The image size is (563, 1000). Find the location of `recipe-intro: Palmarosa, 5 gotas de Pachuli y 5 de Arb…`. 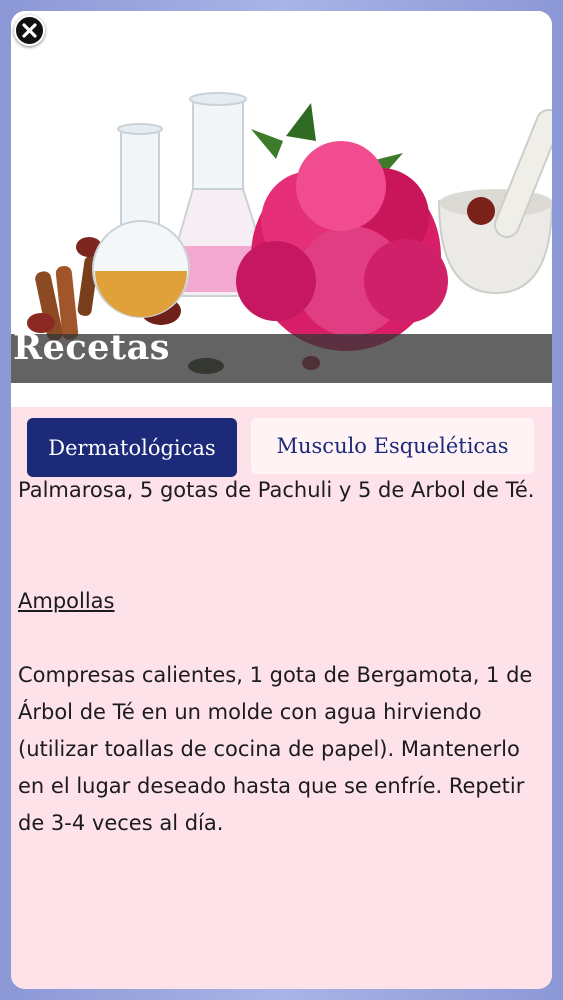

recipe-intro: Palmarosa, 5 gotas de Pachuli y 5 de Arb… is located at coordinates (276, 490).